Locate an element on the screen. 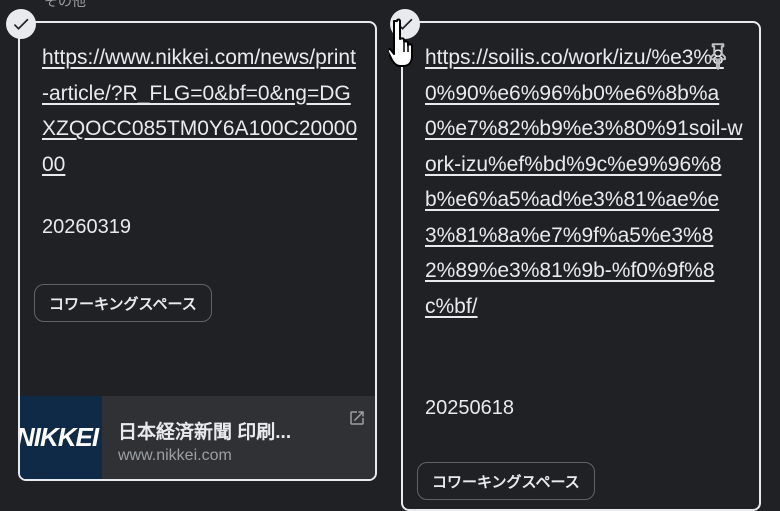  nikkei-logo: NIKKEI is located at coordinates (59, 437).